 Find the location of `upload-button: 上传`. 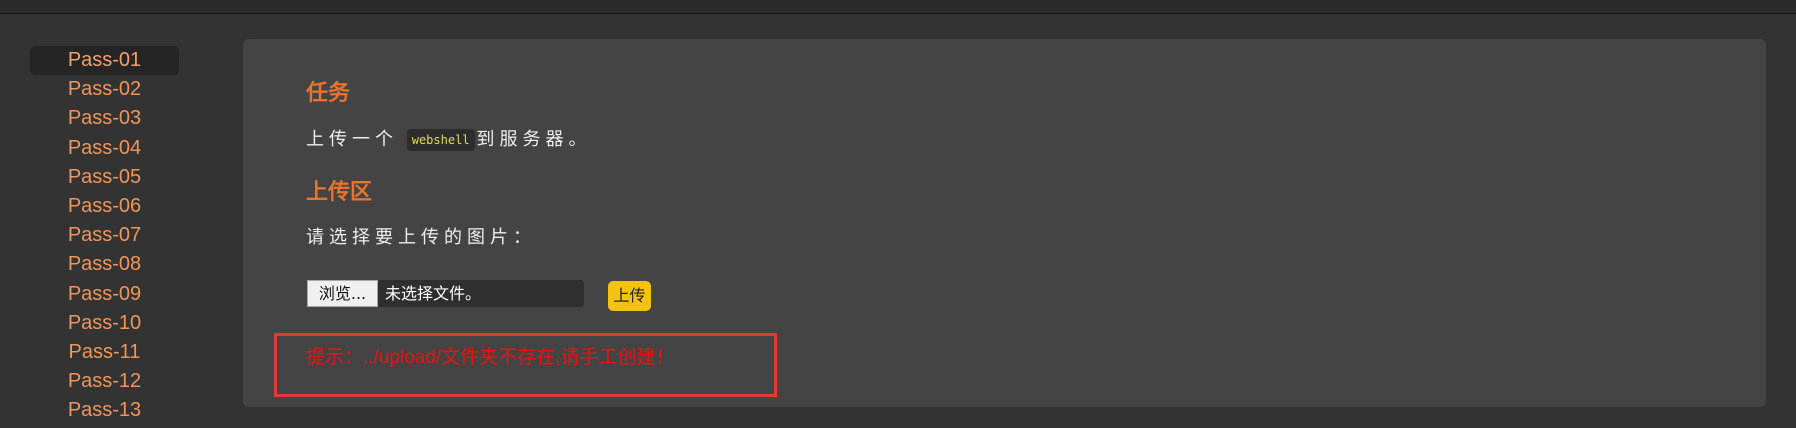

upload-button: 上传 is located at coordinates (629, 296).